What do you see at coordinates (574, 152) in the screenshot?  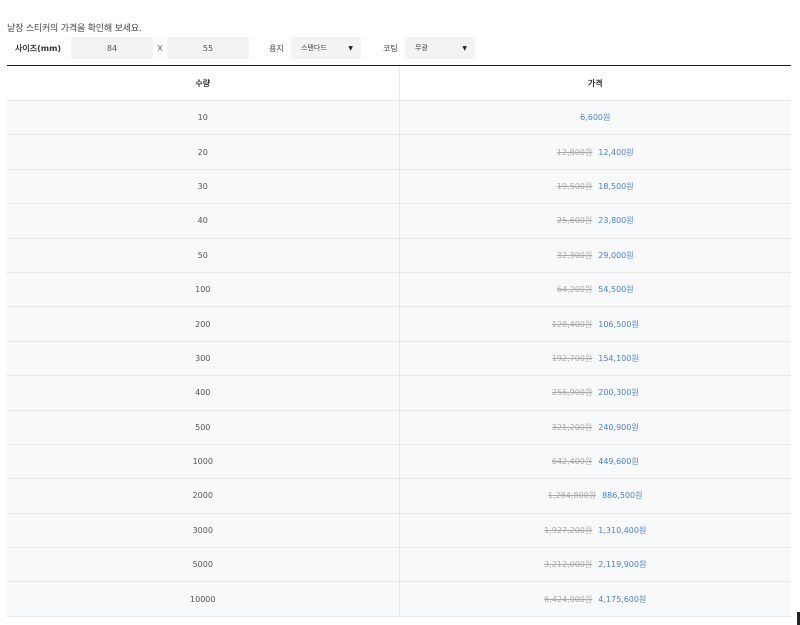 I see `original-price: 12,800원` at bounding box center [574, 152].